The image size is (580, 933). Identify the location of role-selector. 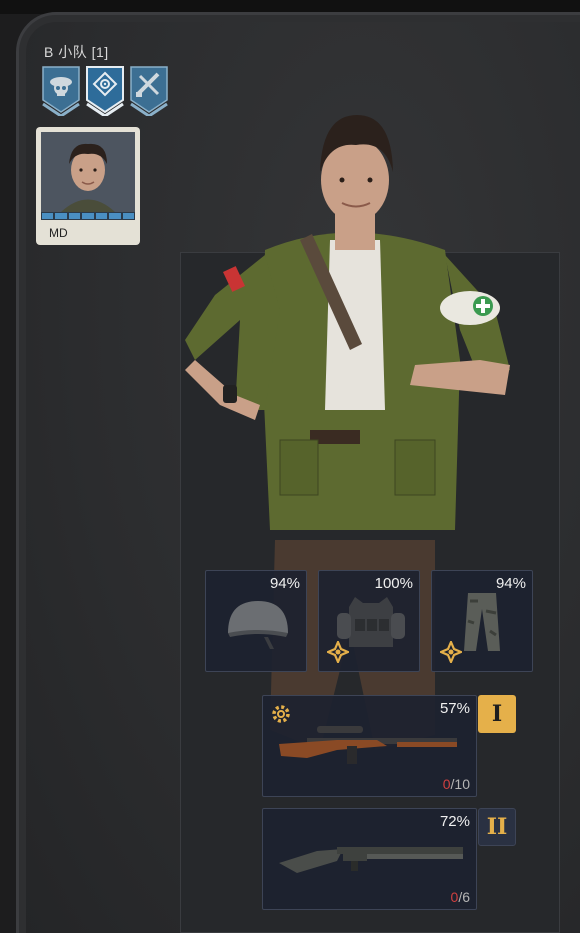
(105, 91).